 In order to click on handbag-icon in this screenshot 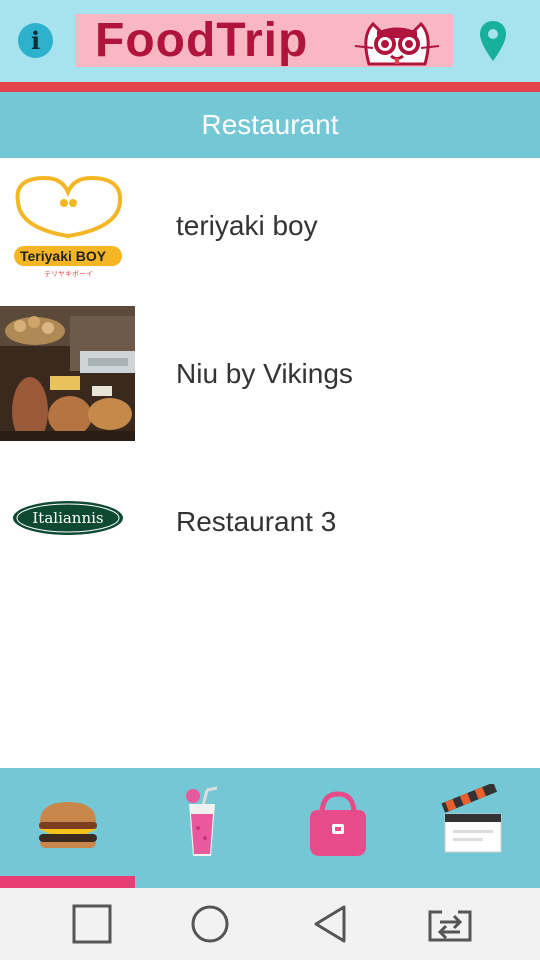, I will do `click(338, 823)`.